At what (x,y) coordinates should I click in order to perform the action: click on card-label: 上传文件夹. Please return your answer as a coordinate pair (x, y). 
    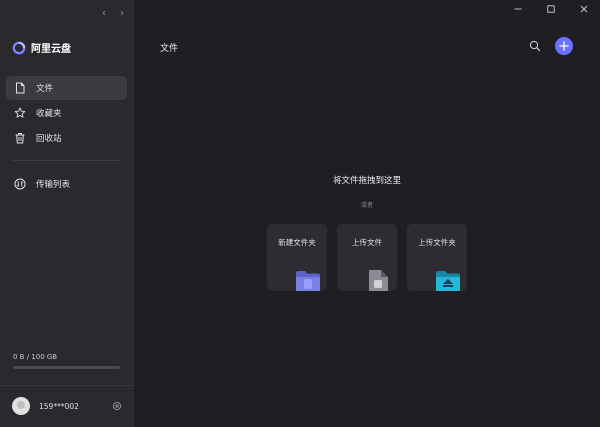
    Looking at the image, I should click on (437, 242).